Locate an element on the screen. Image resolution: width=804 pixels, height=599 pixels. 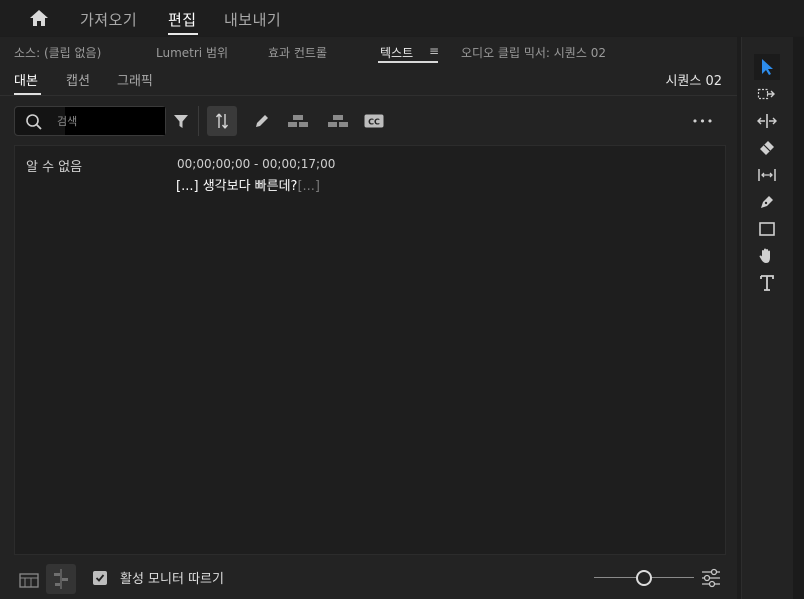
panel-menu-icon: ≡ is located at coordinates (434, 51).